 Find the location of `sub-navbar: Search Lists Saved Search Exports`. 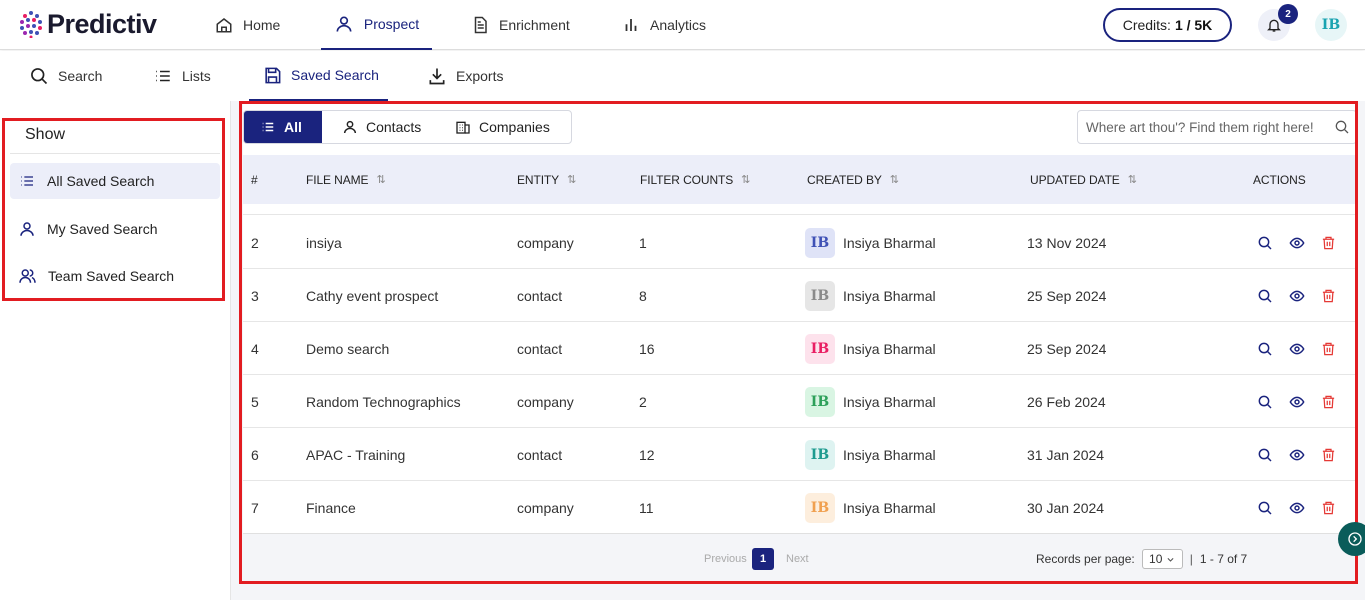

sub-navbar: Search Lists Saved Search Exports is located at coordinates (682, 76).